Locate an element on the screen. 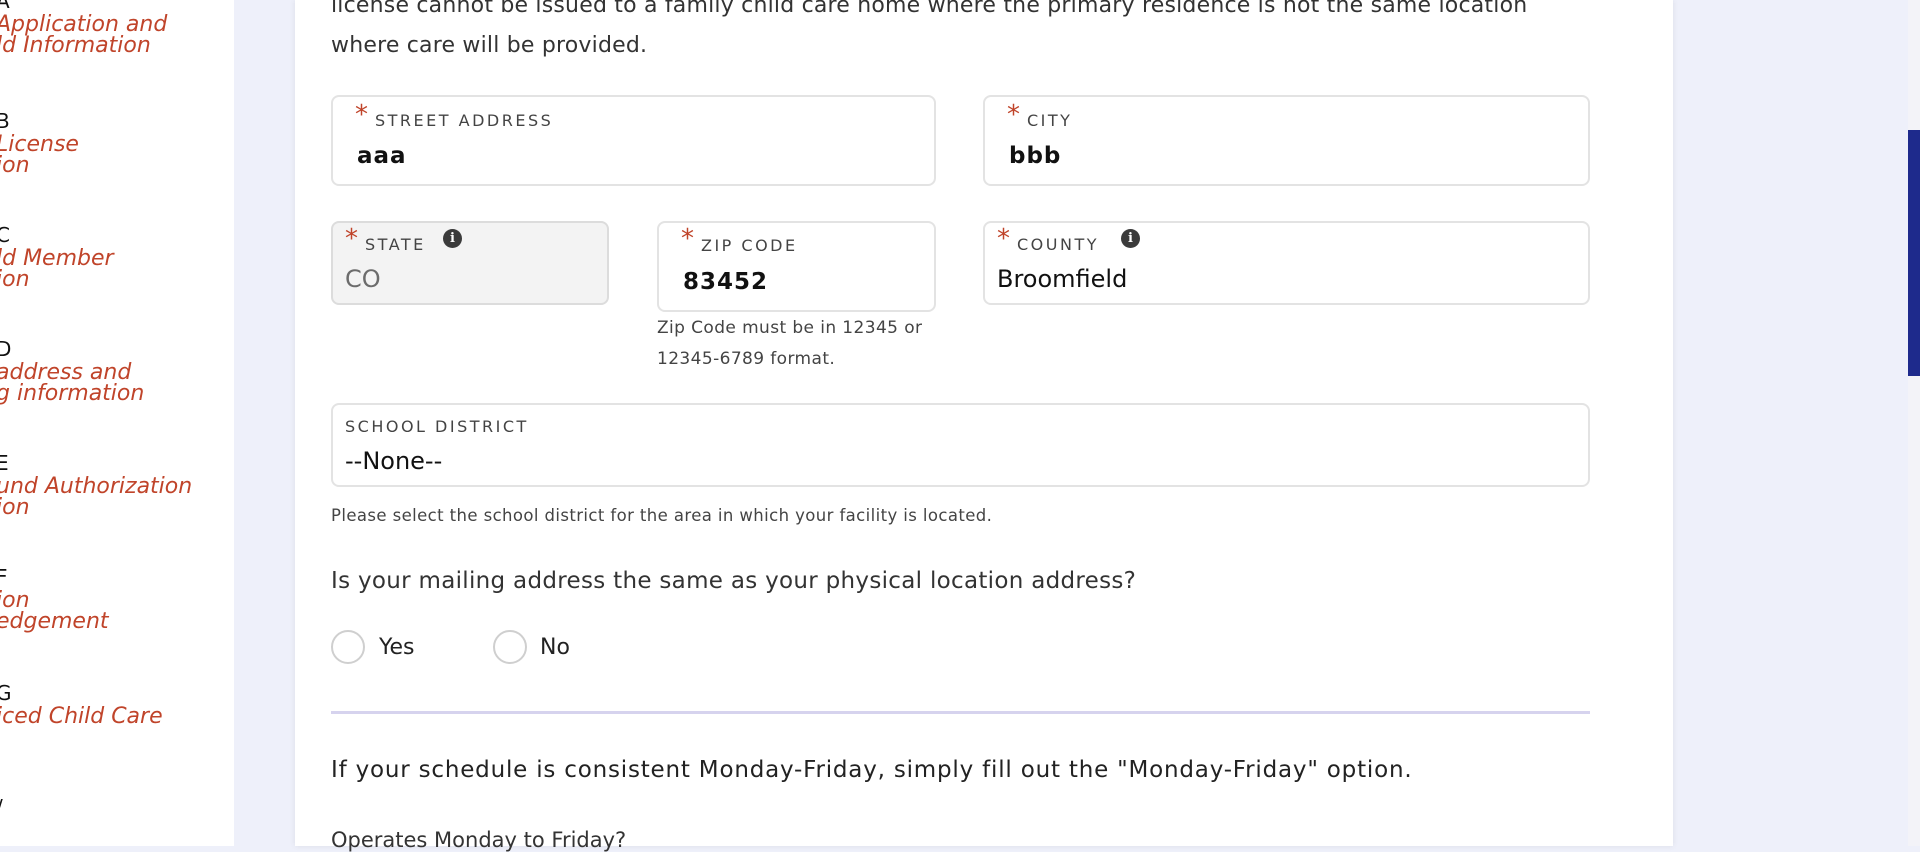  radio-yes-label: Yes is located at coordinates (397, 647).